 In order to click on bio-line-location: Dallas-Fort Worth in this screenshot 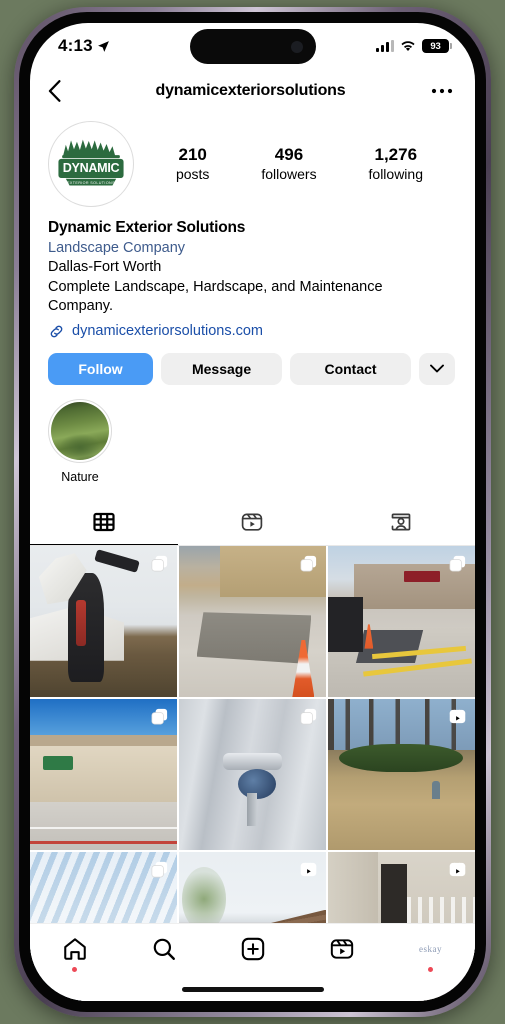, I will do `click(105, 267)`.